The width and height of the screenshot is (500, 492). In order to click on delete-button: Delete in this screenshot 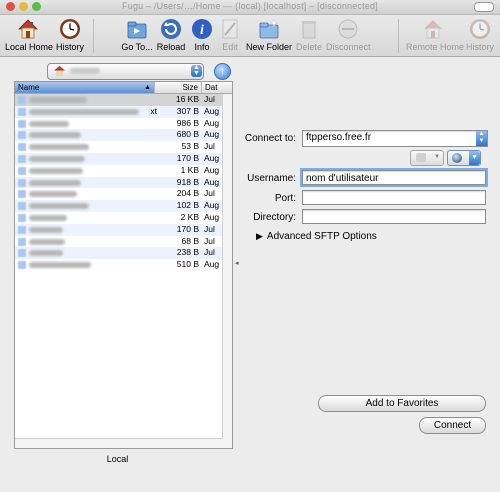, I will do `click(309, 33)`.